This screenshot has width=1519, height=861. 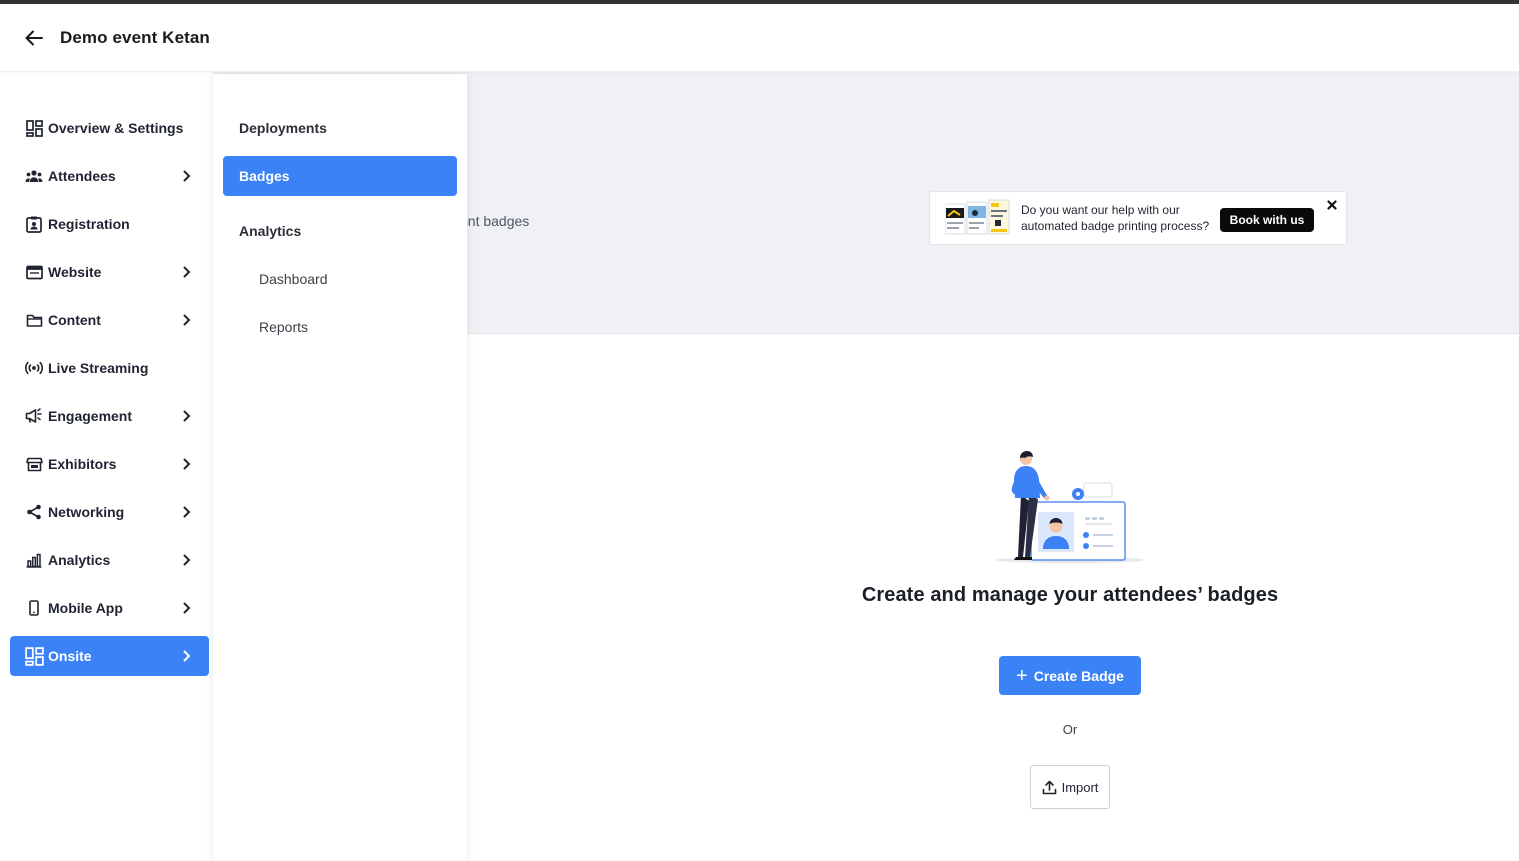 I want to click on sidebar-item-live-streaming: Live Streaming, so click(x=109, y=368).